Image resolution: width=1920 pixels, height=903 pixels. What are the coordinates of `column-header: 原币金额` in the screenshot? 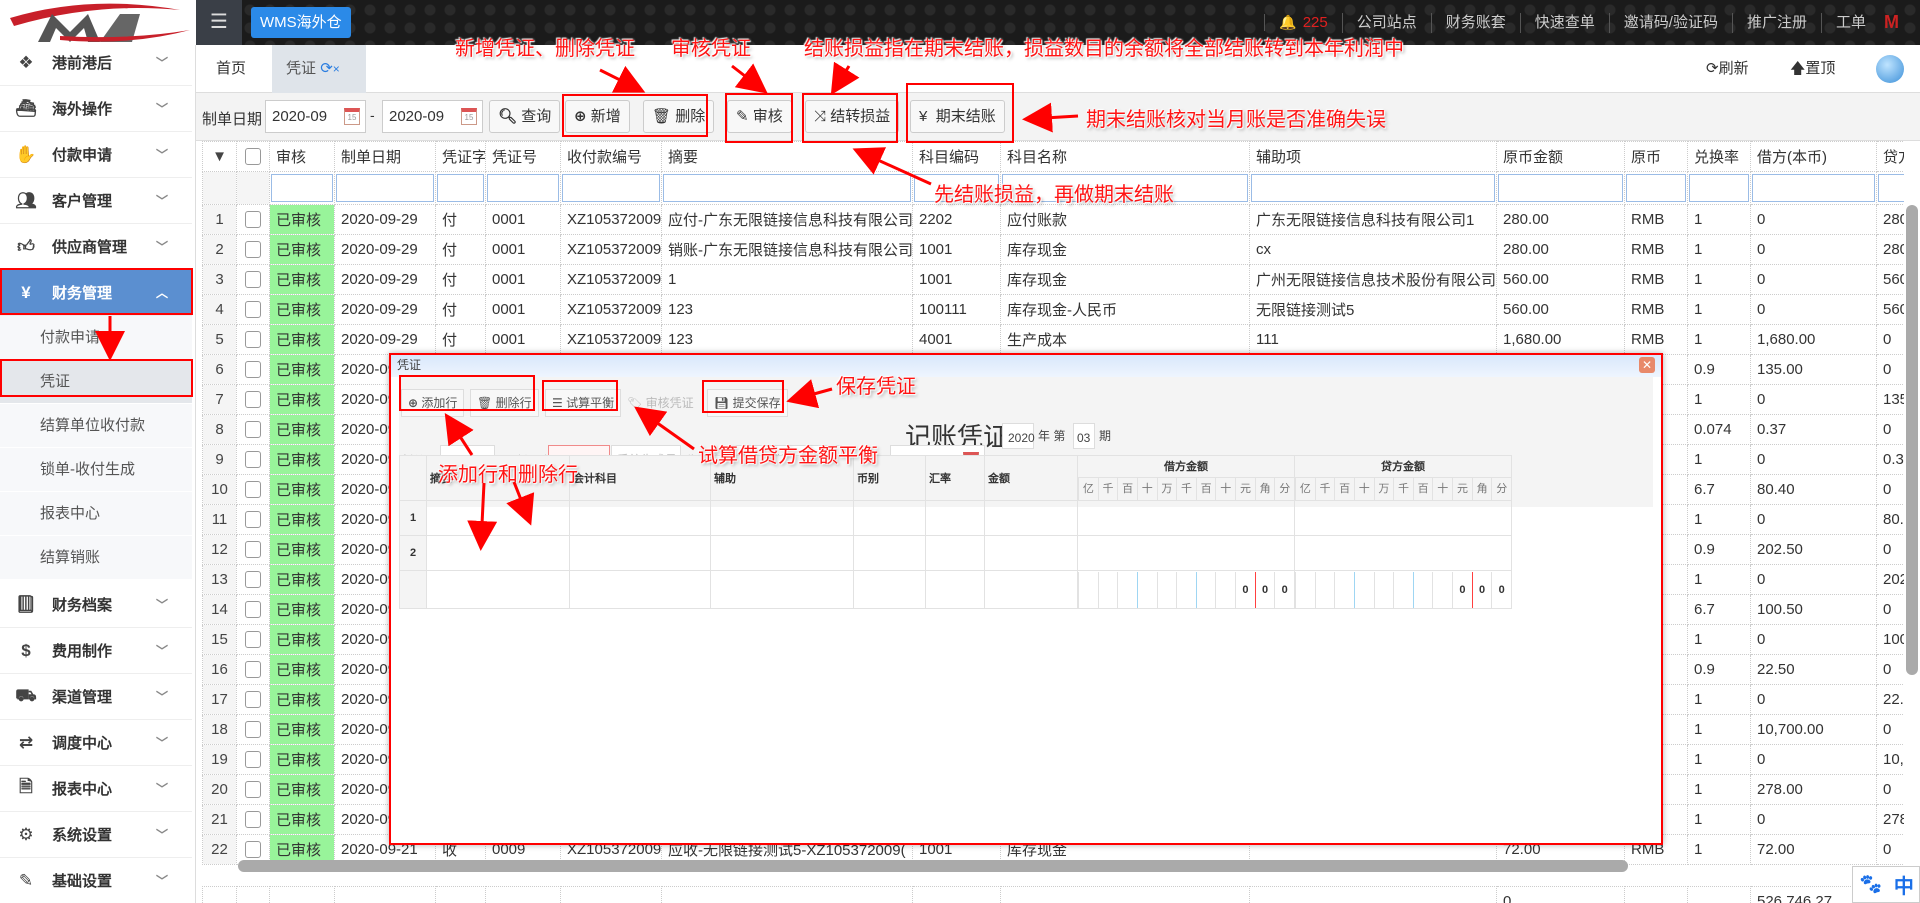 It's located at (1560, 156).